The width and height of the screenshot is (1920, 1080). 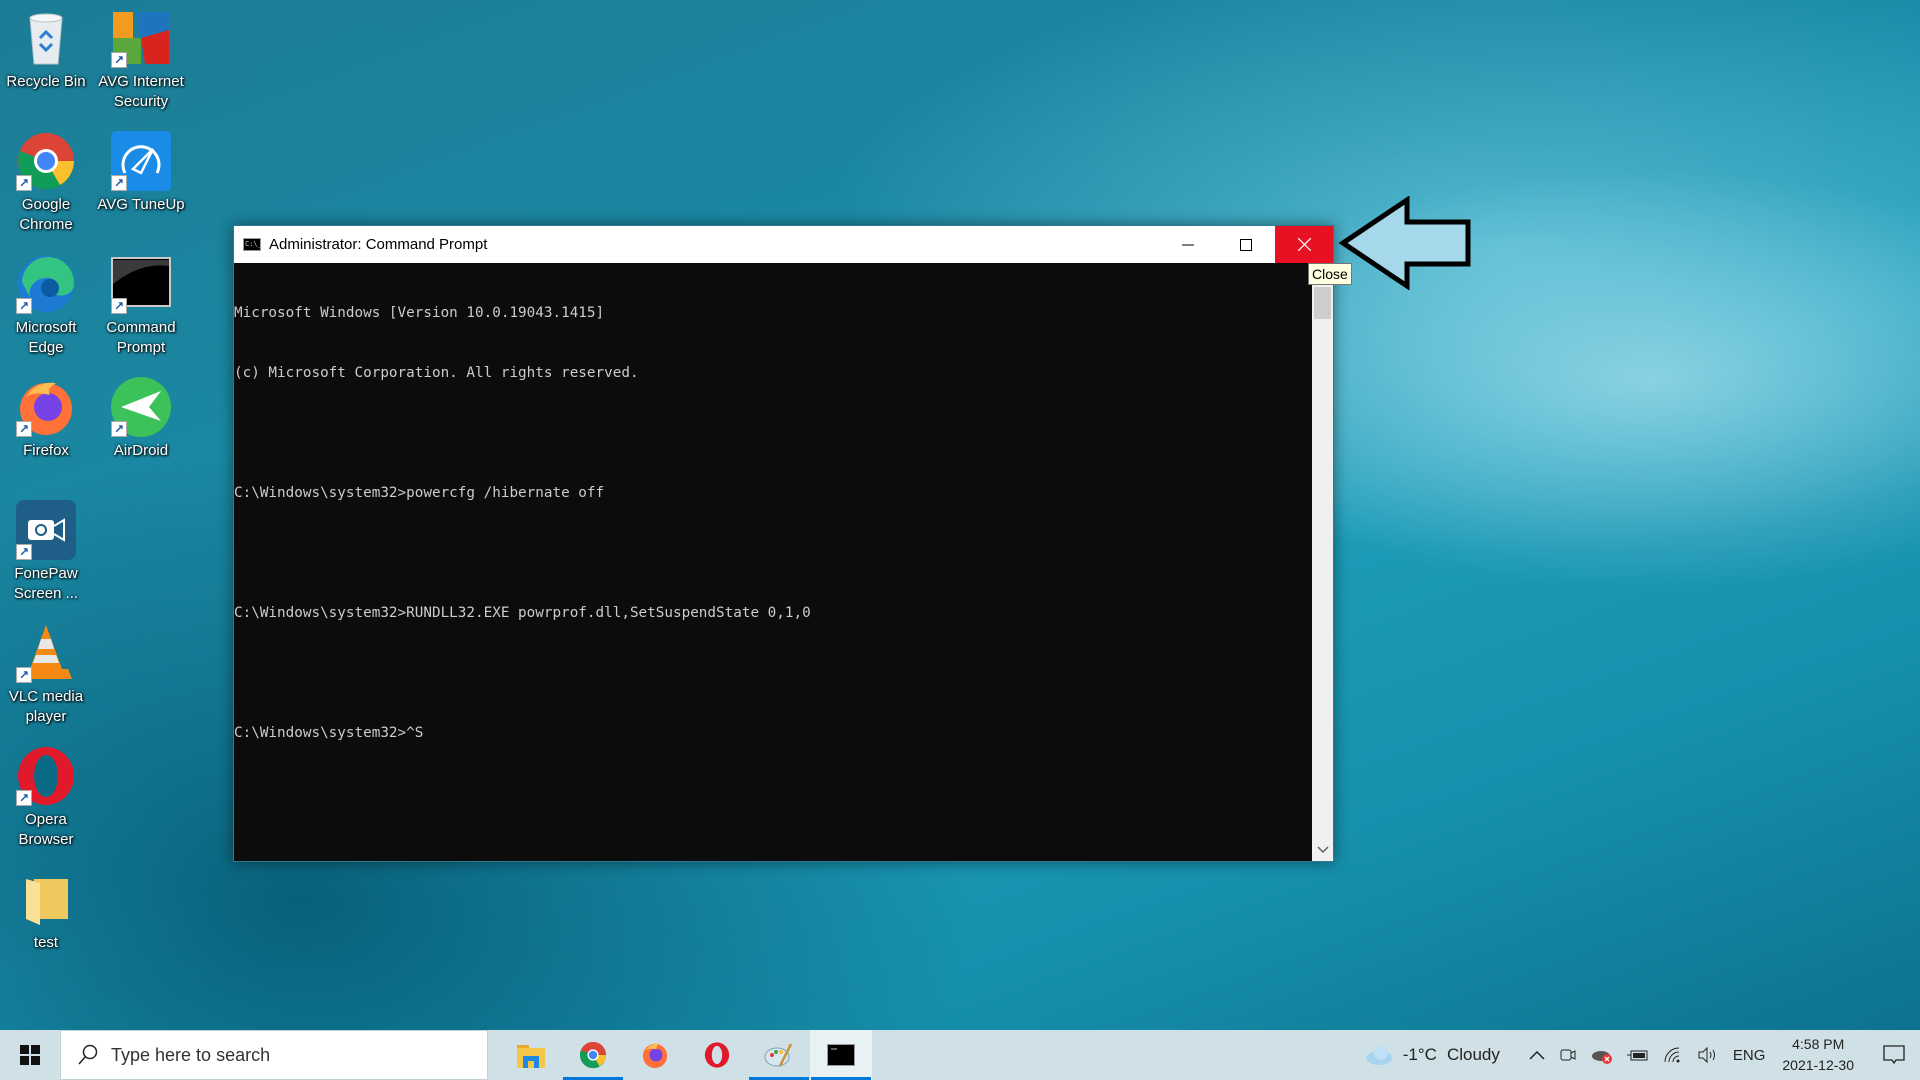 I want to click on action-center-button, so click(x=1894, y=1055).